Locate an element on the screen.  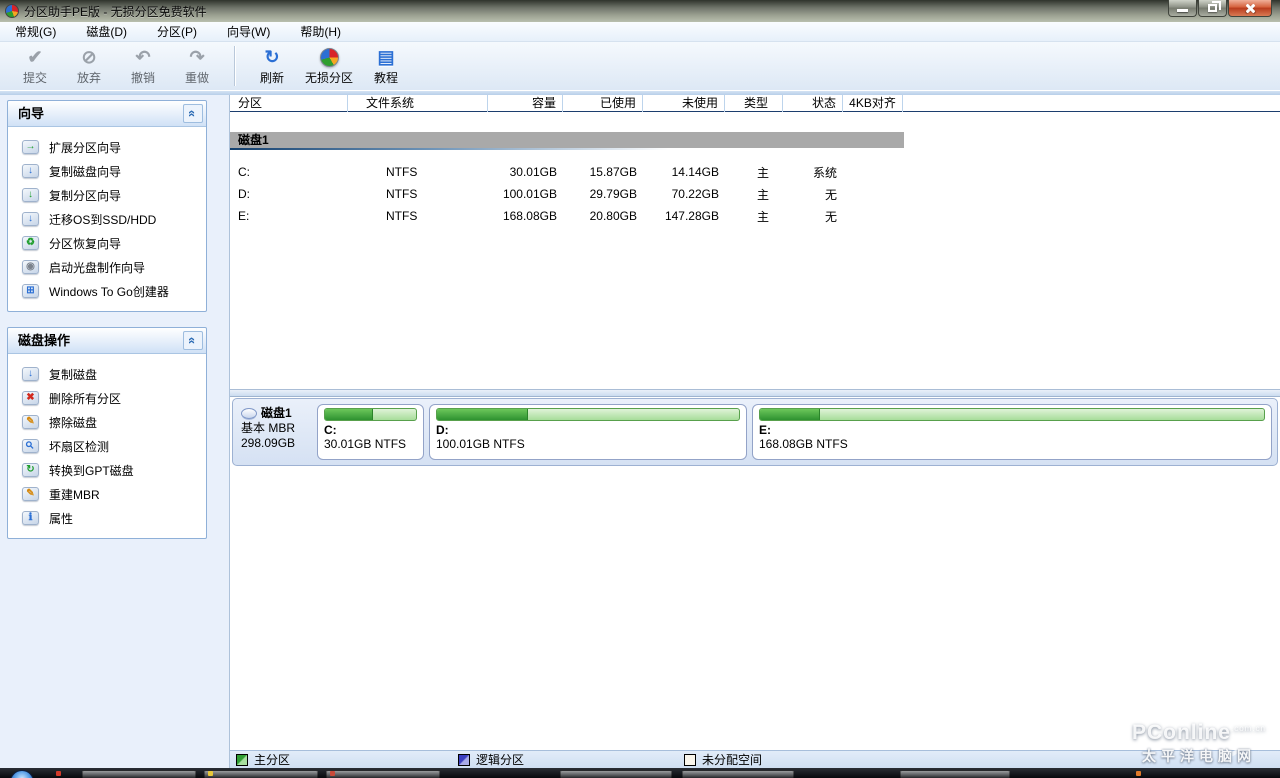
column-header-filesystem: 文件系统 is located at coordinates (418, 103).